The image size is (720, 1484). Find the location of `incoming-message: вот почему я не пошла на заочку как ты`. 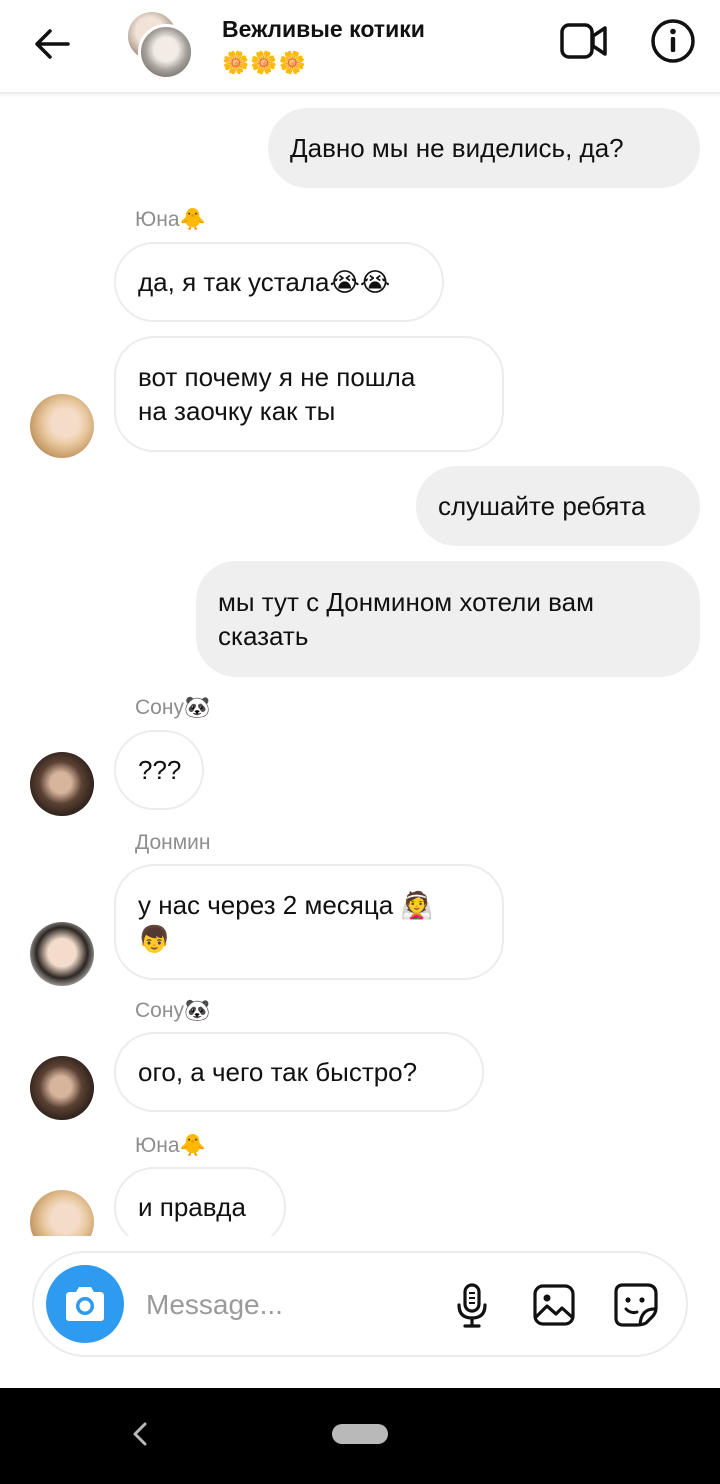

incoming-message: вот почему я не пошла на заочку как ты is located at coordinates (309, 394).